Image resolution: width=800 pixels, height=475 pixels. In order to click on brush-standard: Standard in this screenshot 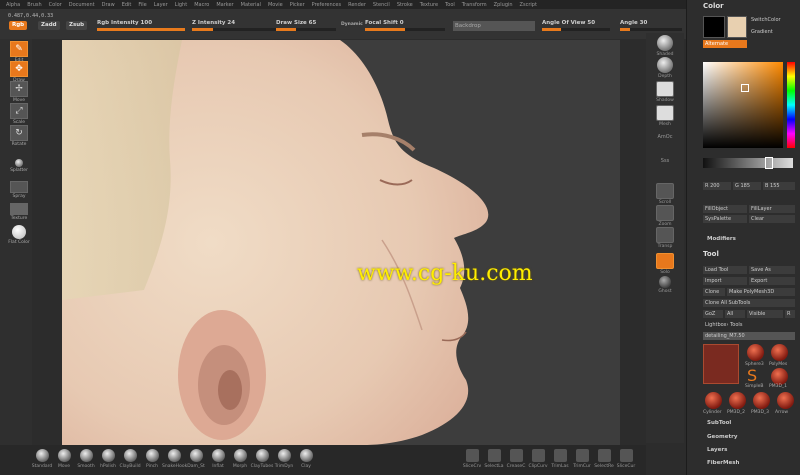, I will do `click(42, 459)`.